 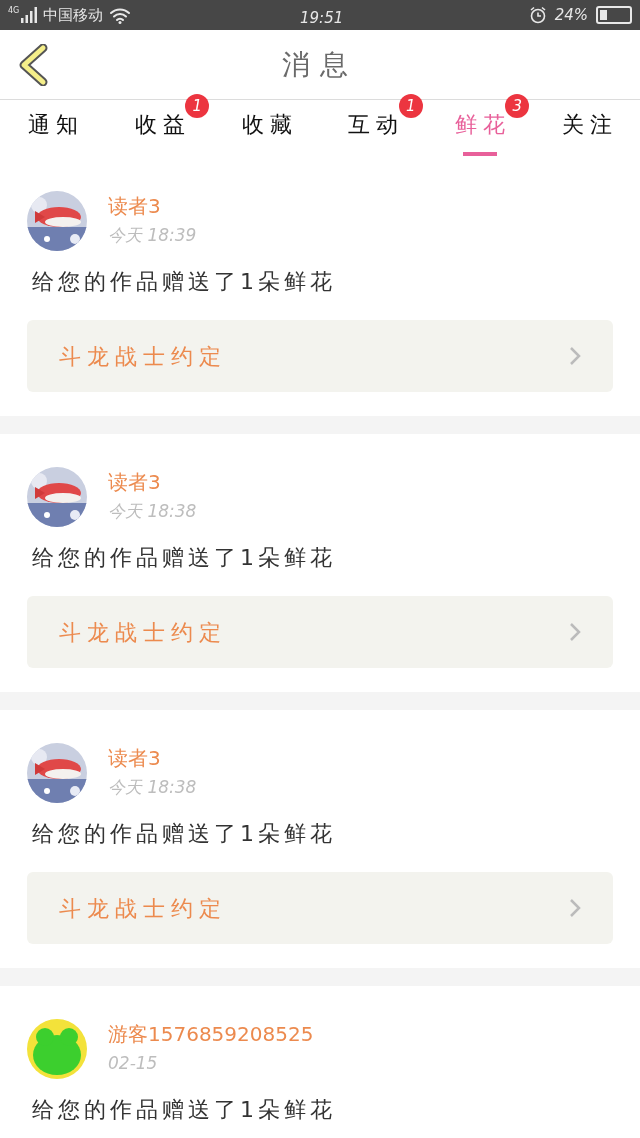 I want to click on tab: 关注, so click(x=586, y=125).